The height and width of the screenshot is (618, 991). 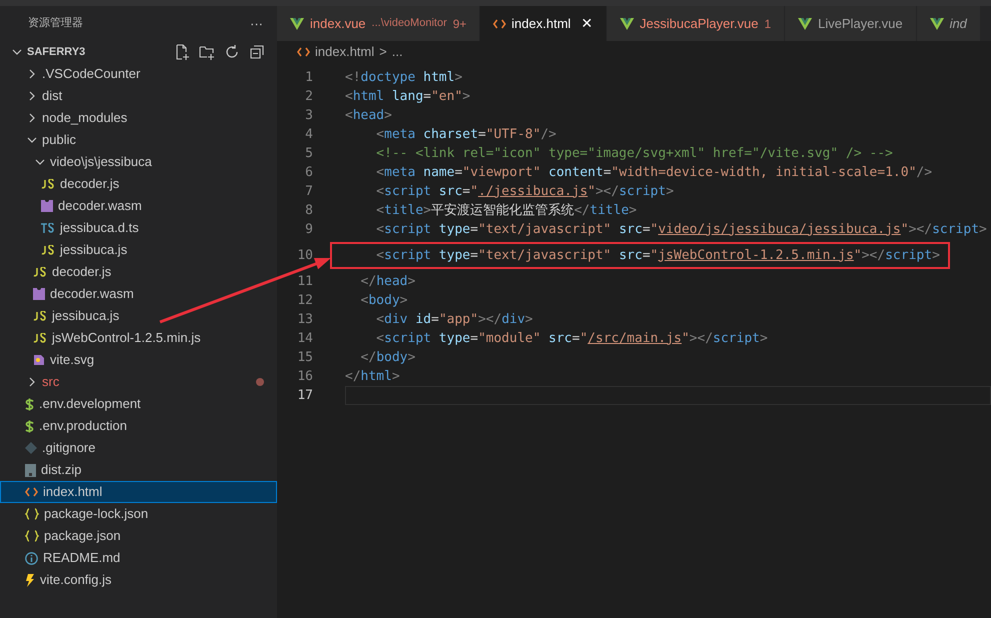 I want to click on file-item: dist.zip, so click(x=138, y=470).